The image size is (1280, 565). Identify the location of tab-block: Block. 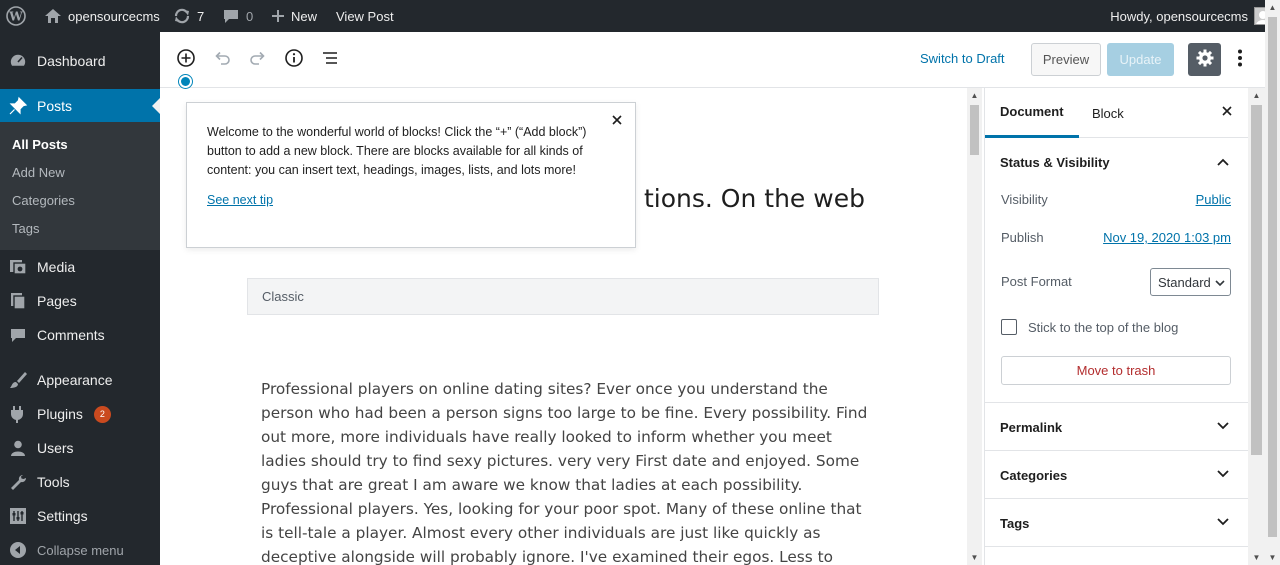
(1108, 113).